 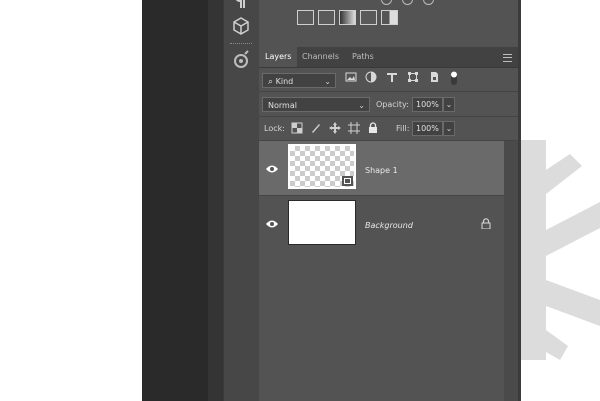 I want to click on adjustment-top-icons, so click(x=407, y=2).